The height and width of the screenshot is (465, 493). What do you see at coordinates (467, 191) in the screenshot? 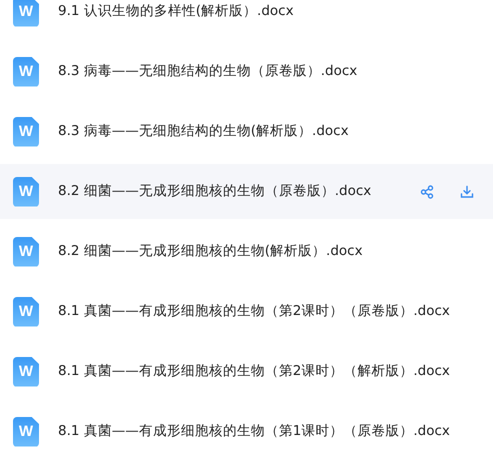
I see `download-icon` at bounding box center [467, 191].